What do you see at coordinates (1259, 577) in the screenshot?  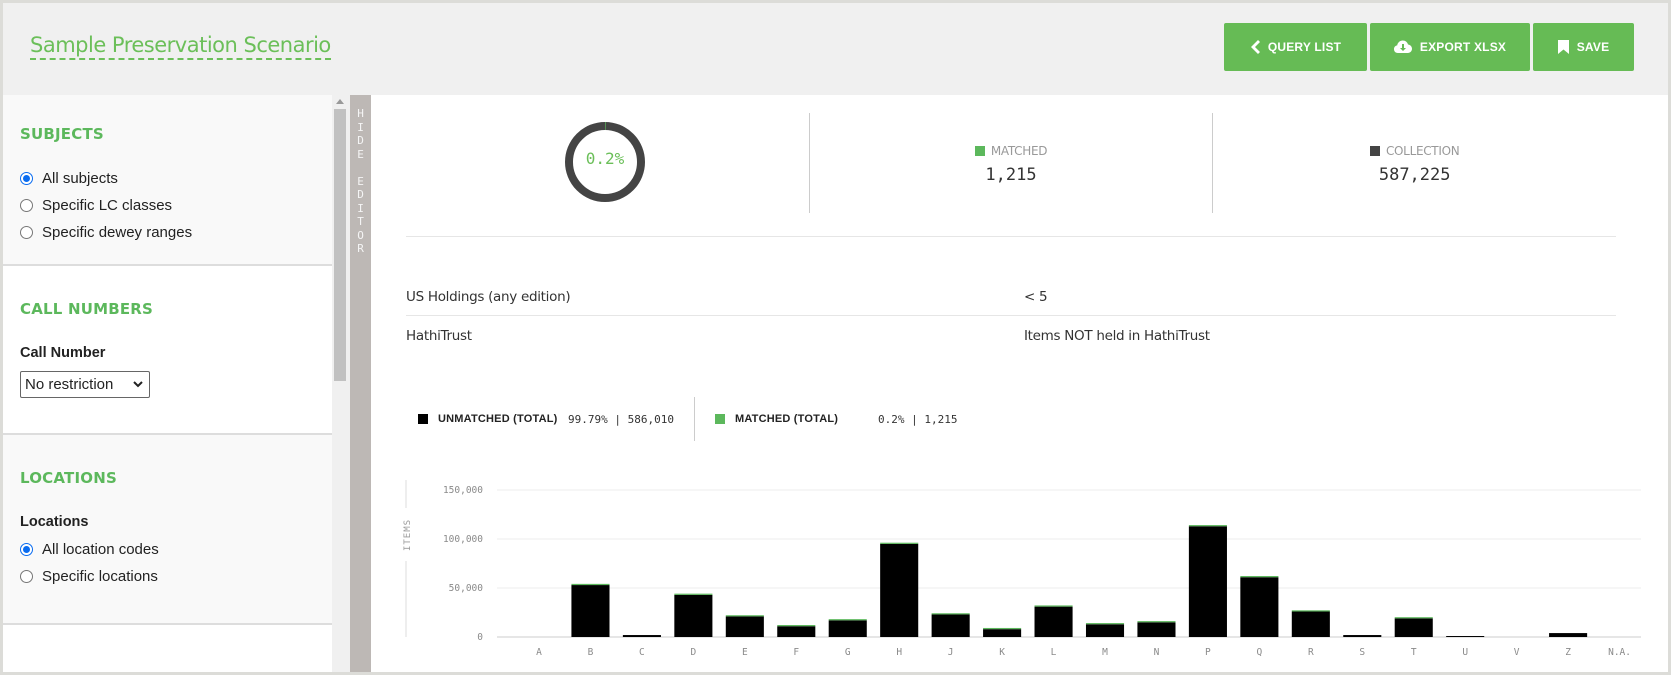 I see `bar-matched-q` at bounding box center [1259, 577].